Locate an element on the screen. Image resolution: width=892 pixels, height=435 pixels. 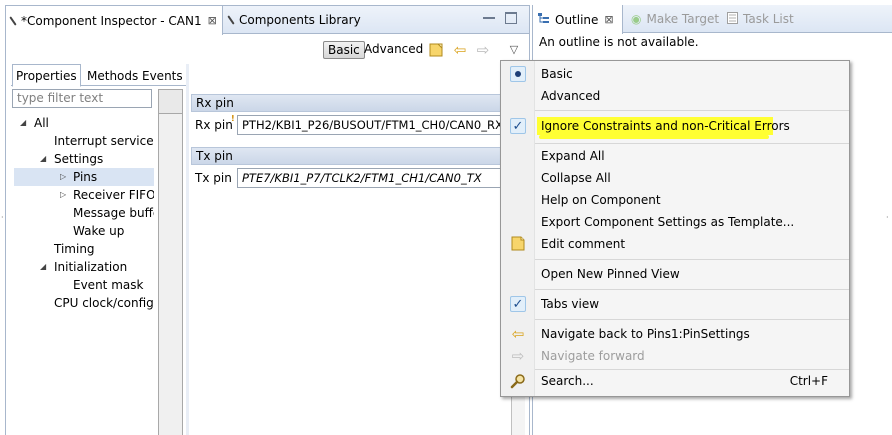
menu-item-navigate-forward: ⇨ Navigate forward is located at coordinates (675, 356).